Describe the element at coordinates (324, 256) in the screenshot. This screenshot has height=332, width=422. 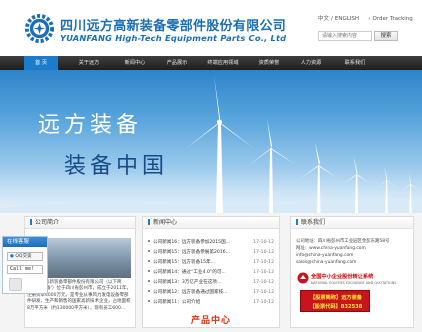
I see `contact-email-info: info@china-yuanfang.com` at that location.